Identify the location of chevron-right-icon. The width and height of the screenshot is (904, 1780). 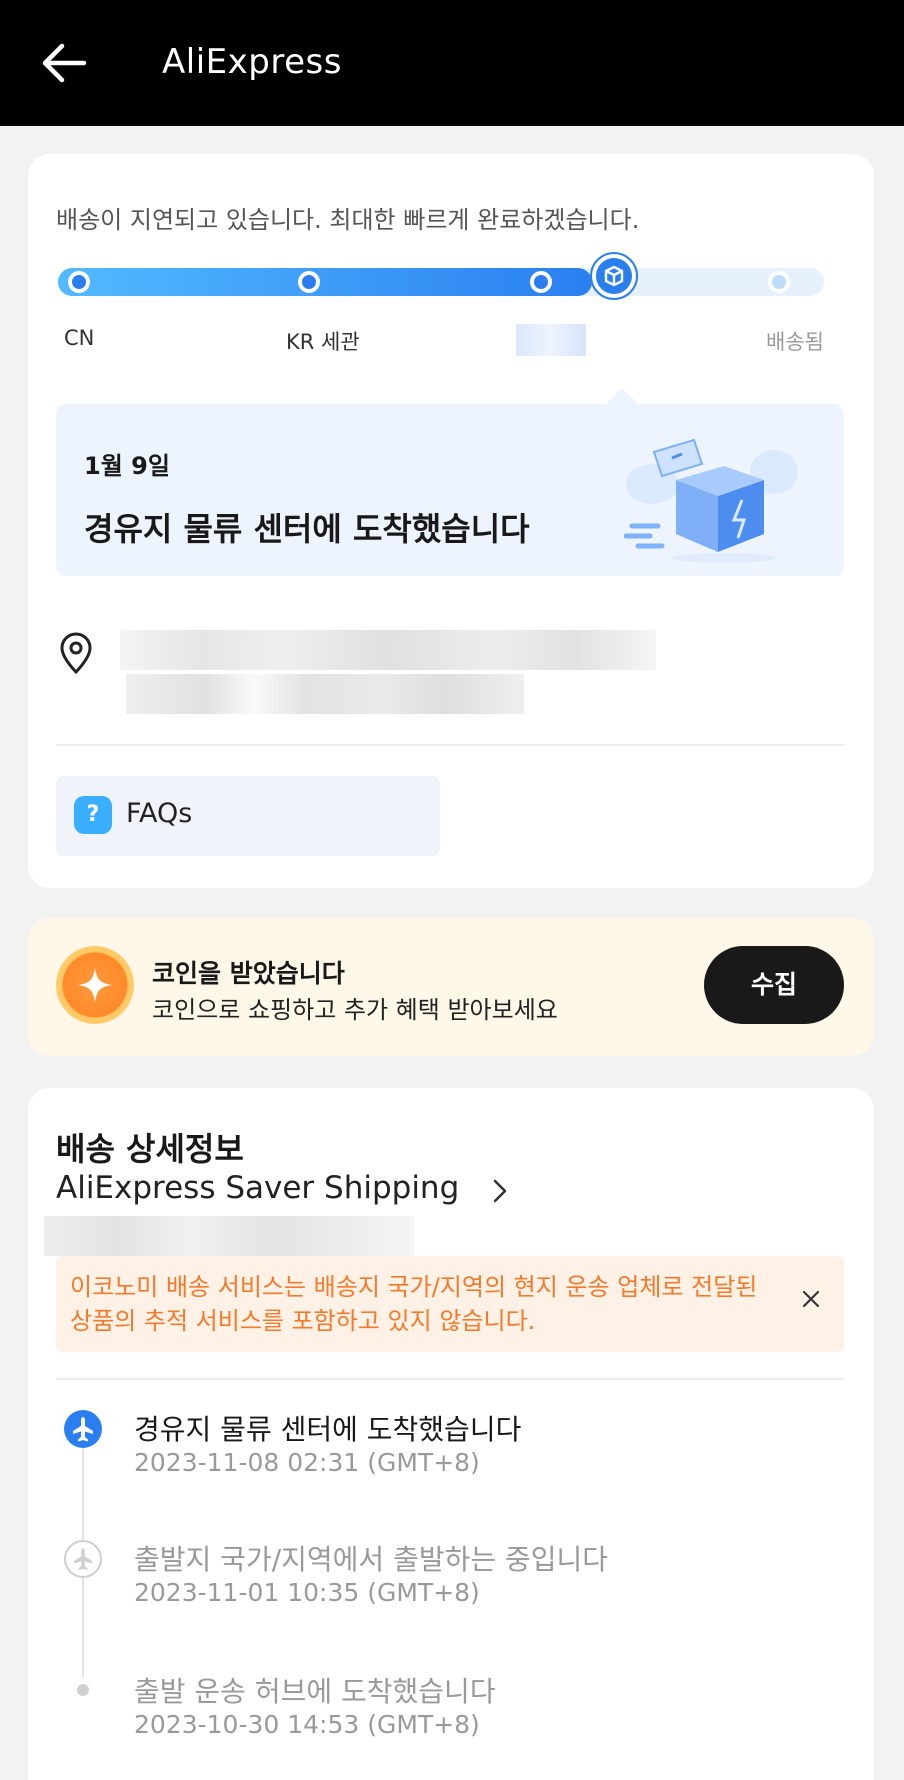
(500, 1191).